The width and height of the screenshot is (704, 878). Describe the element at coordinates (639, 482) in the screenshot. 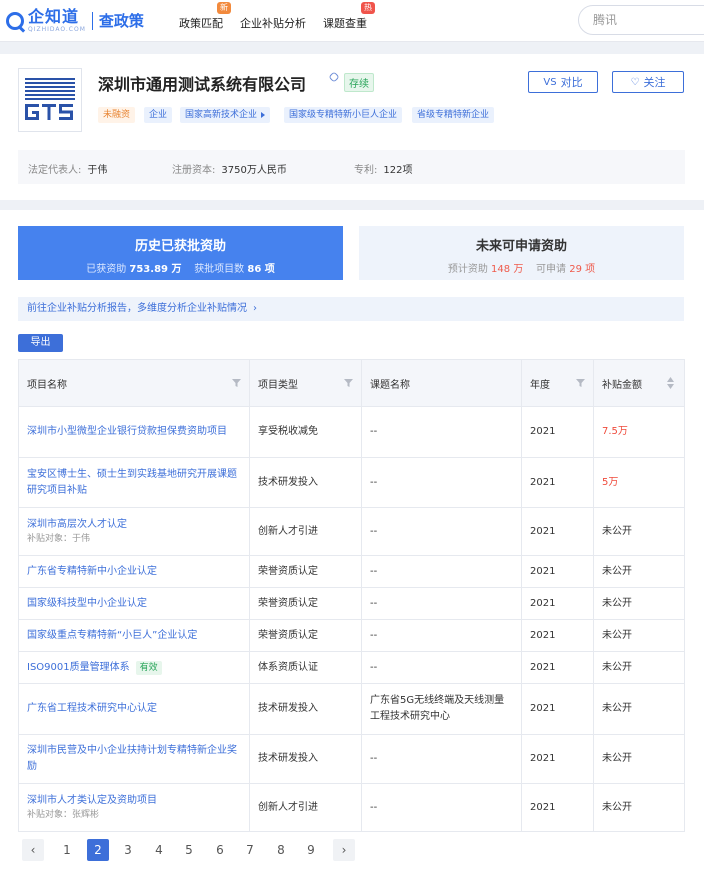

I see `cell-amount: 5万` at that location.